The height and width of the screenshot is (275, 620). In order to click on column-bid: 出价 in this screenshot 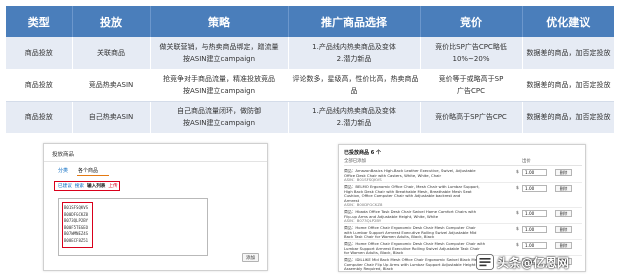, I will do `click(526, 161)`.